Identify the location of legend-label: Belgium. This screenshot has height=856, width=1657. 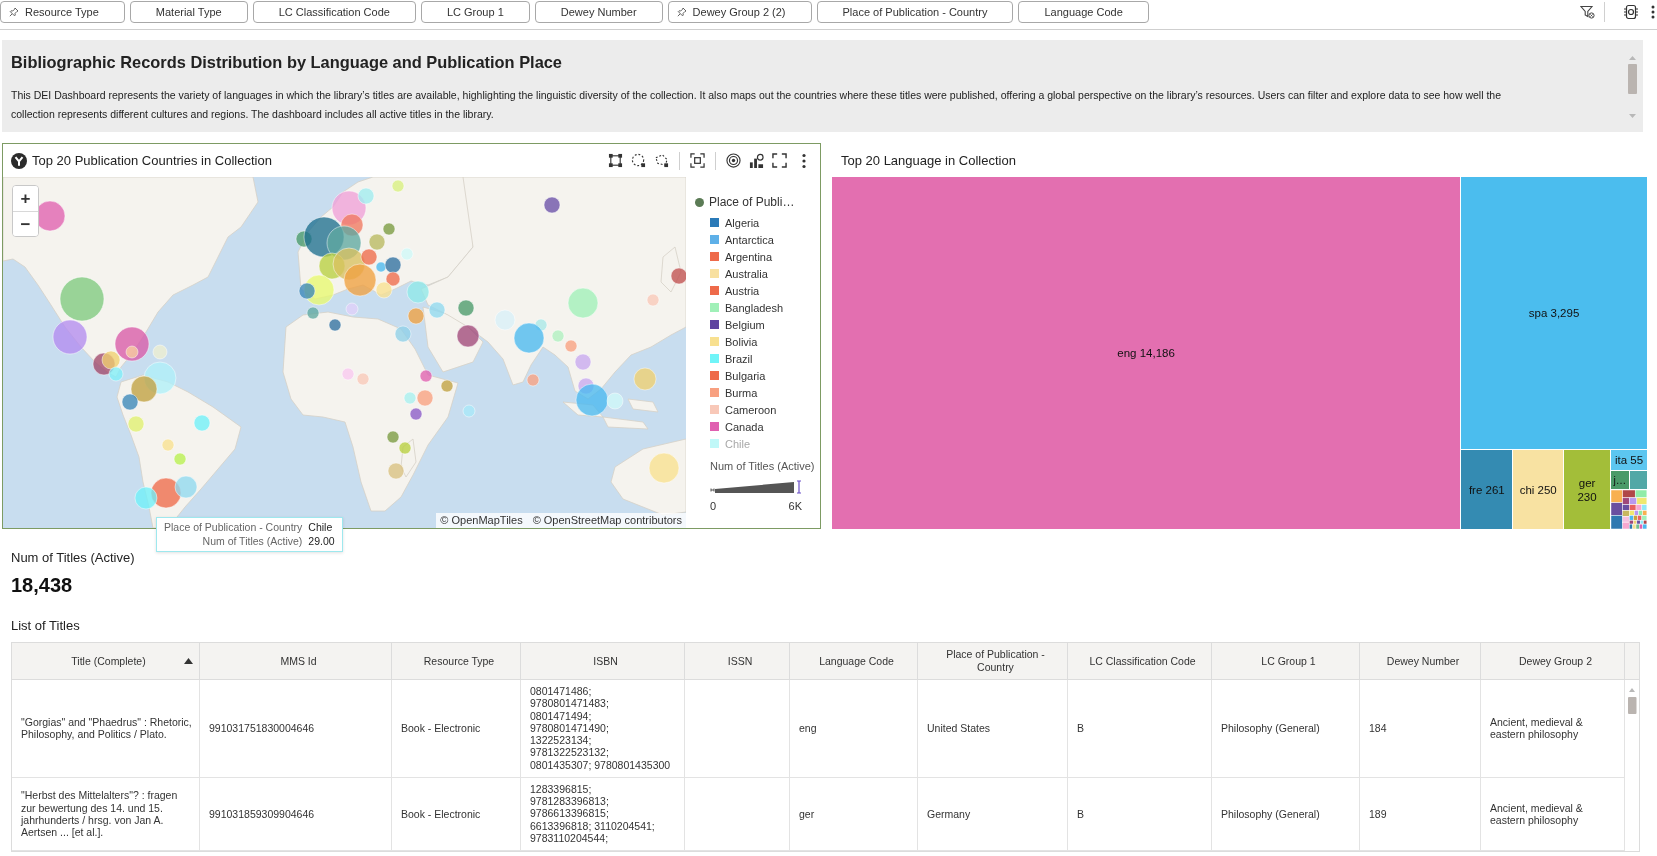
(745, 324).